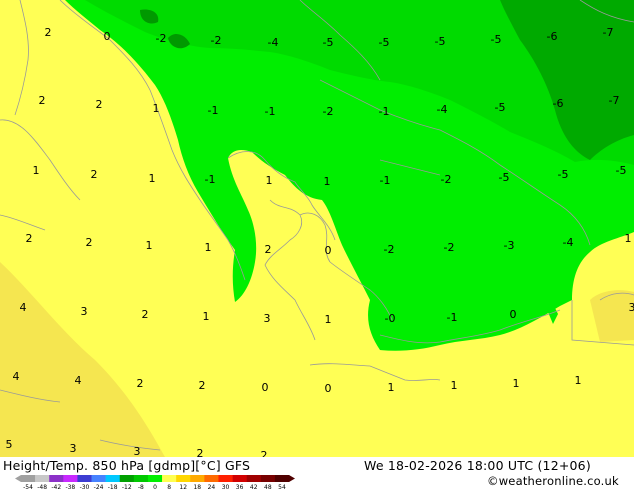  What do you see at coordinates (282, 487) in the screenshot?
I see `color-scale-tick: 54` at bounding box center [282, 487].